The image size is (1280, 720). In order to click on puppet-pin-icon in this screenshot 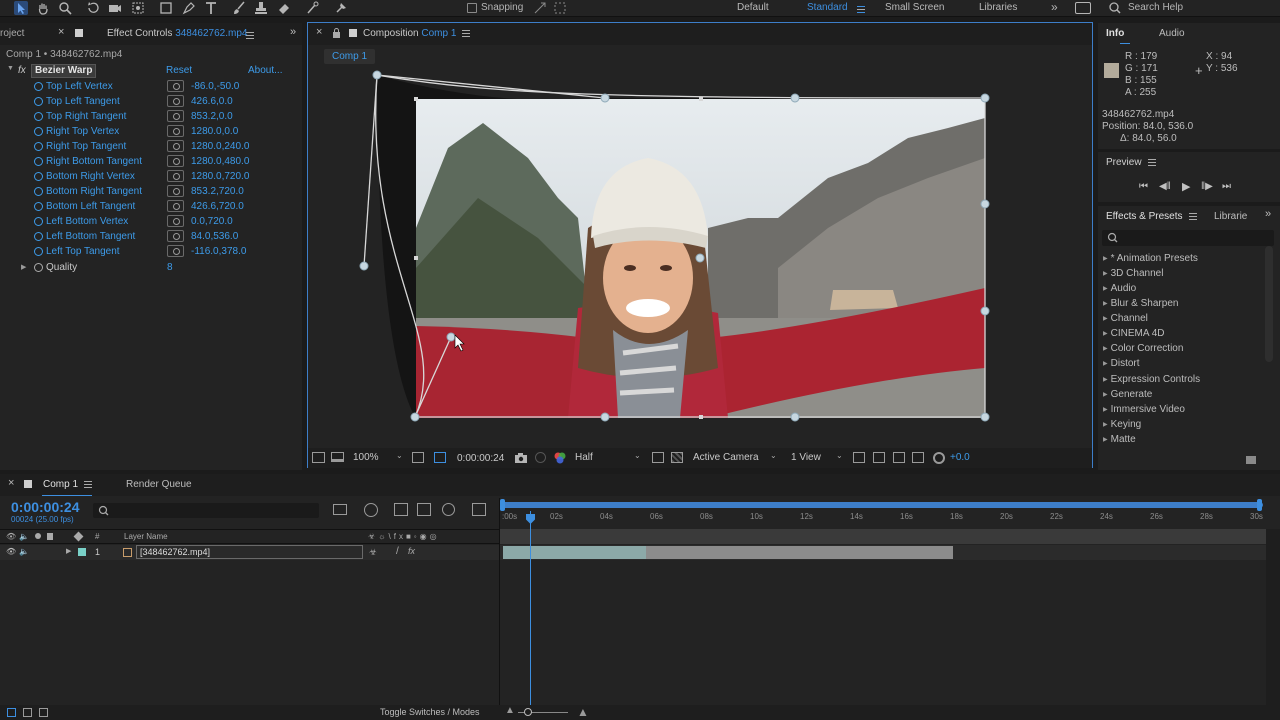, I will do `click(341, 8)`.